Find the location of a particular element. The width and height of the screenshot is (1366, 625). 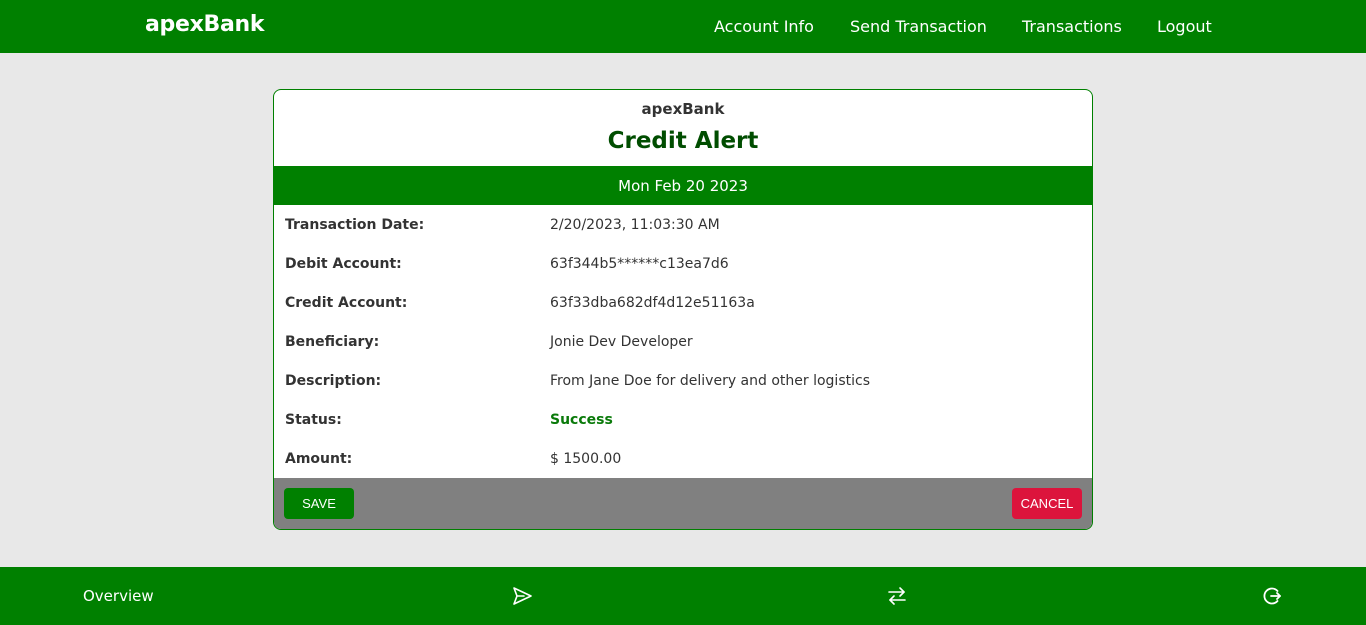

detail-label: Status: is located at coordinates (313, 420).